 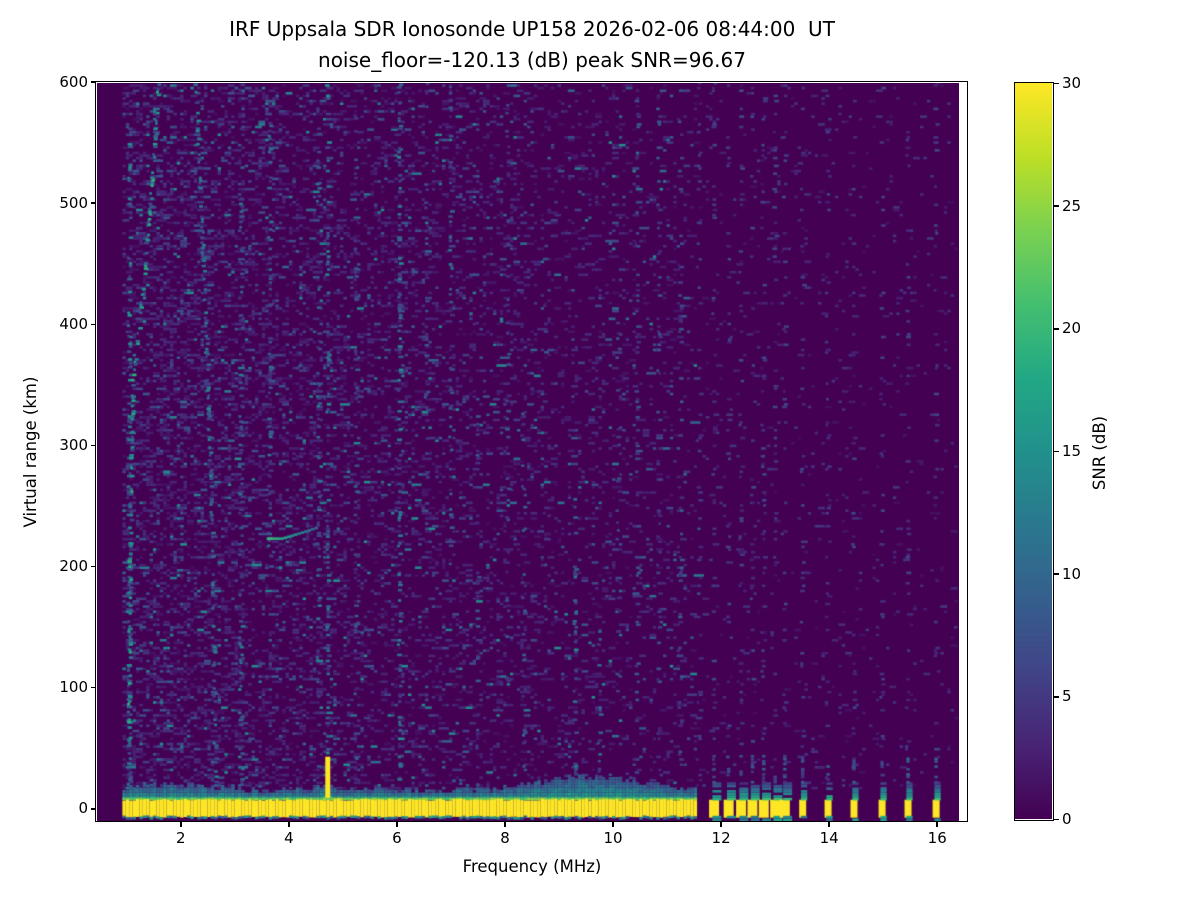 What do you see at coordinates (83, 808) in the screenshot?
I see `y-tick-label: 0` at bounding box center [83, 808].